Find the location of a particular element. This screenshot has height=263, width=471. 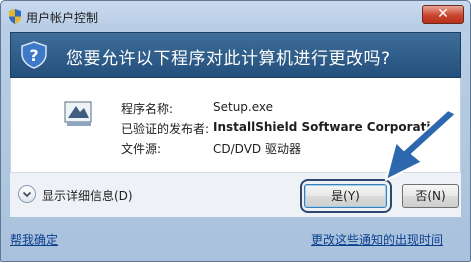

title-bar: 用户帐户控制 ✕ is located at coordinates (235, 16).